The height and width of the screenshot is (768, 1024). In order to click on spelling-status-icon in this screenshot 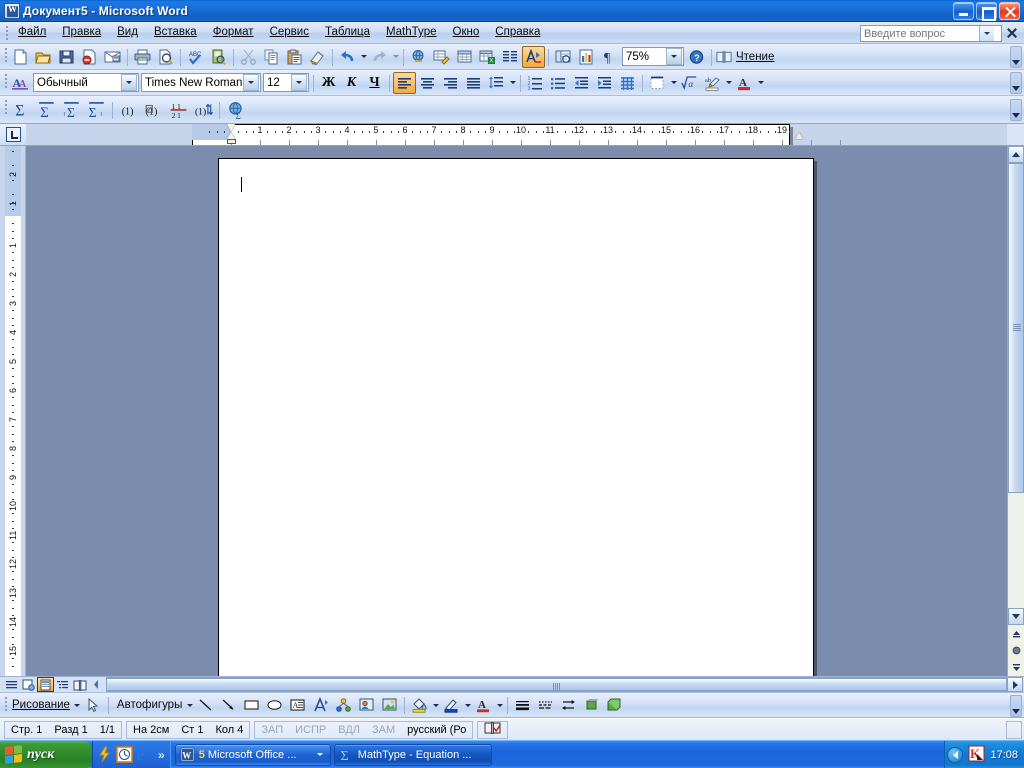, I will do `click(493, 729)`.